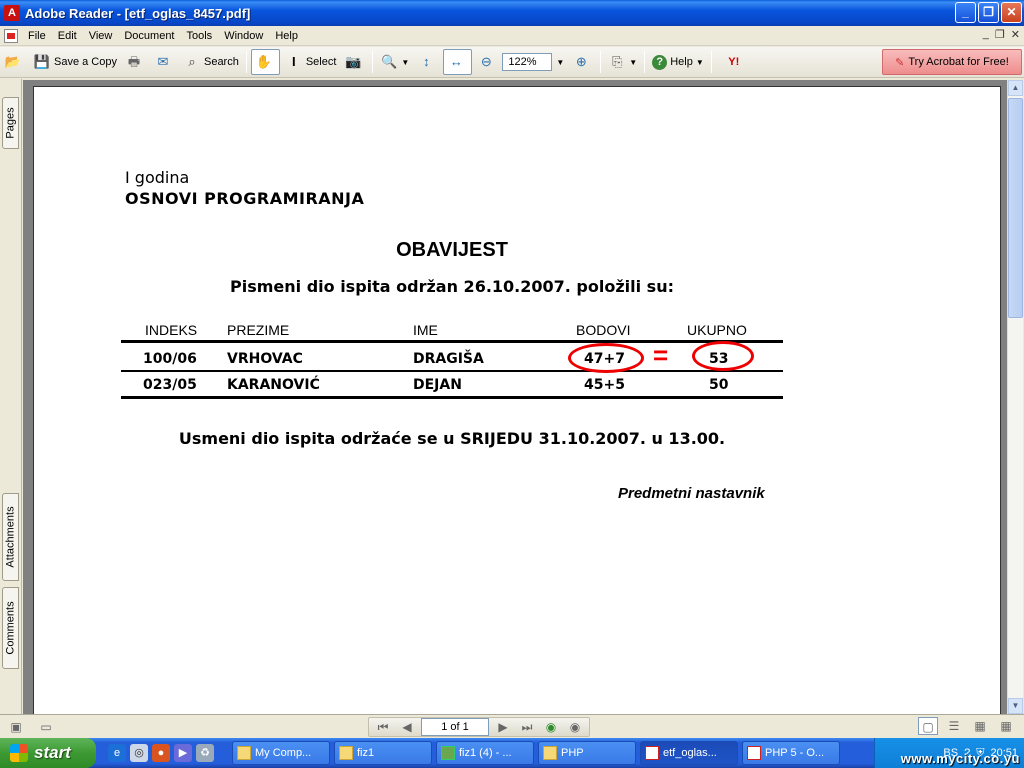 The height and width of the screenshot is (768, 1024). What do you see at coordinates (101, 36) in the screenshot?
I see `menu-view: View` at bounding box center [101, 36].